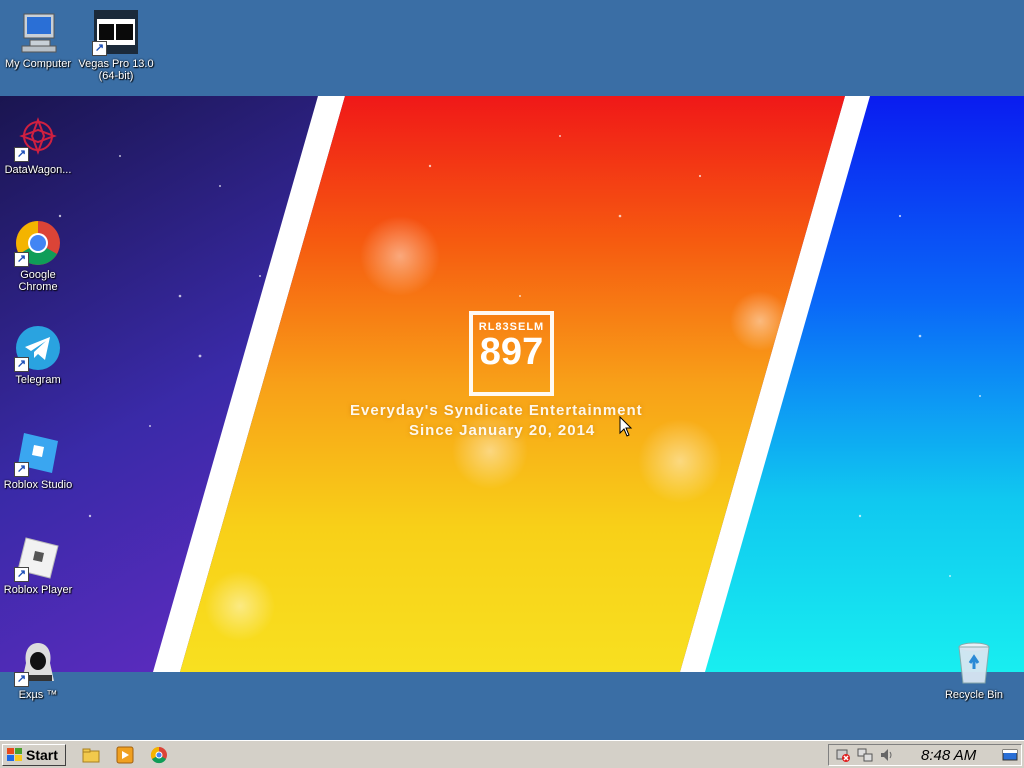 The width and height of the screenshot is (1024, 768). Describe the element at coordinates (948, 756) in the screenshot. I see `clock: 8:48 AM` at that location.